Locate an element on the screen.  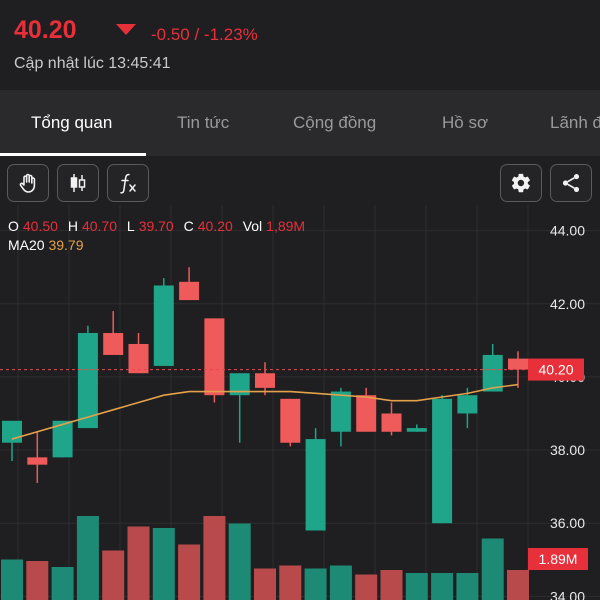
legend-open: 40.50 is located at coordinates (40, 226).